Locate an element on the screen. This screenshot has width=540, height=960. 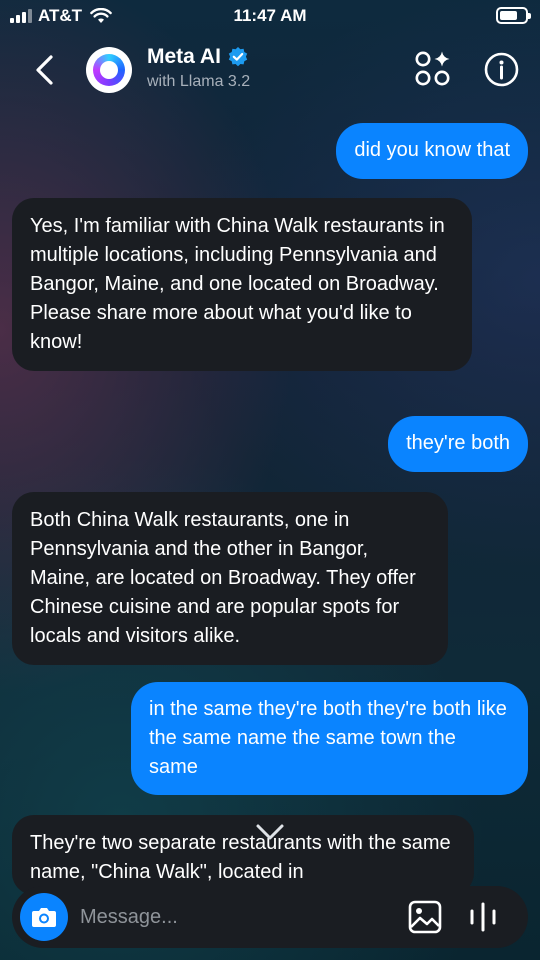
status-bar: AT&T 11:47 AM is located at coordinates (270, 17).